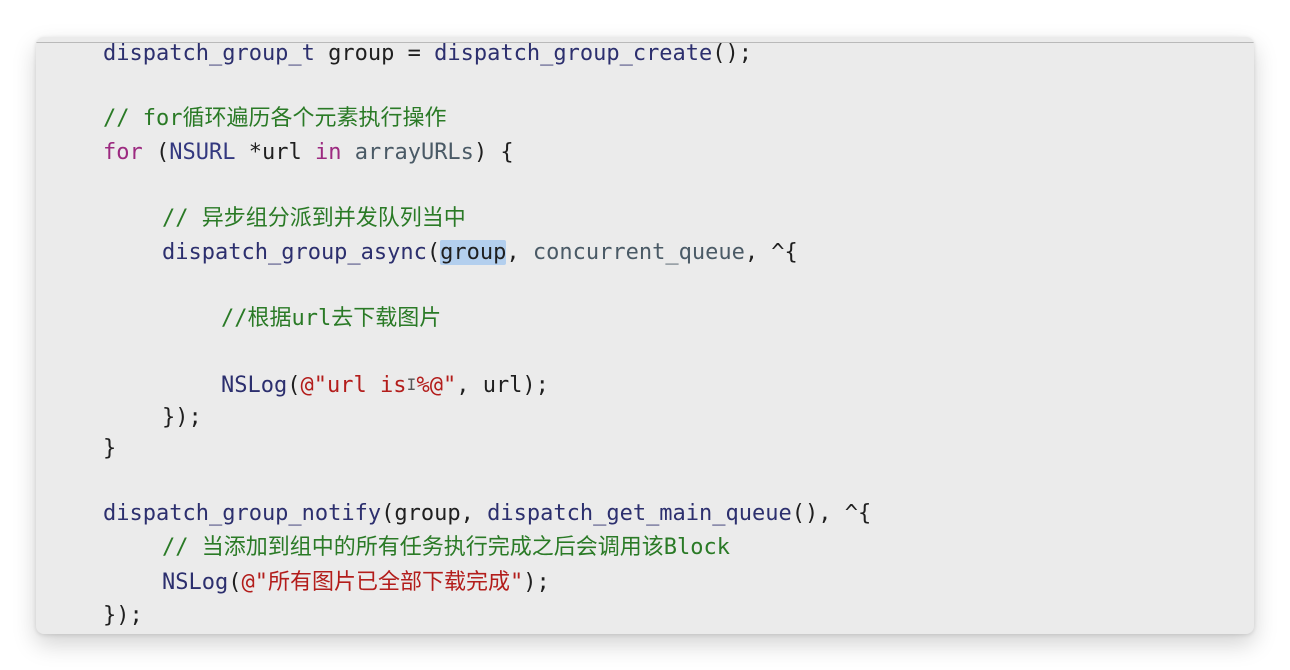 Image resolution: width=1290 pixels, height=670 pixels. What do you see at coordinates (314, 219) in the screenshot?
I see `code-line-4-comment: // 异步组分派到并发队列当中` at bounding box center [314, 219].